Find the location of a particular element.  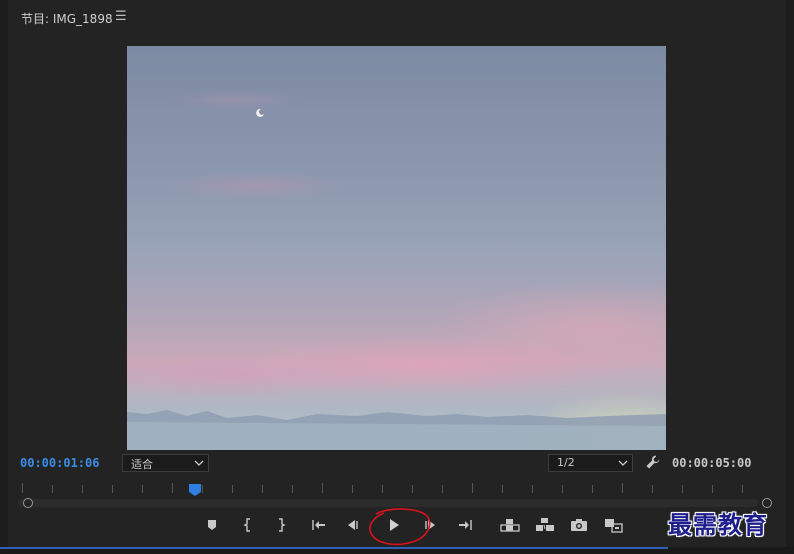

play-icon is located at coordinates (394, 525).